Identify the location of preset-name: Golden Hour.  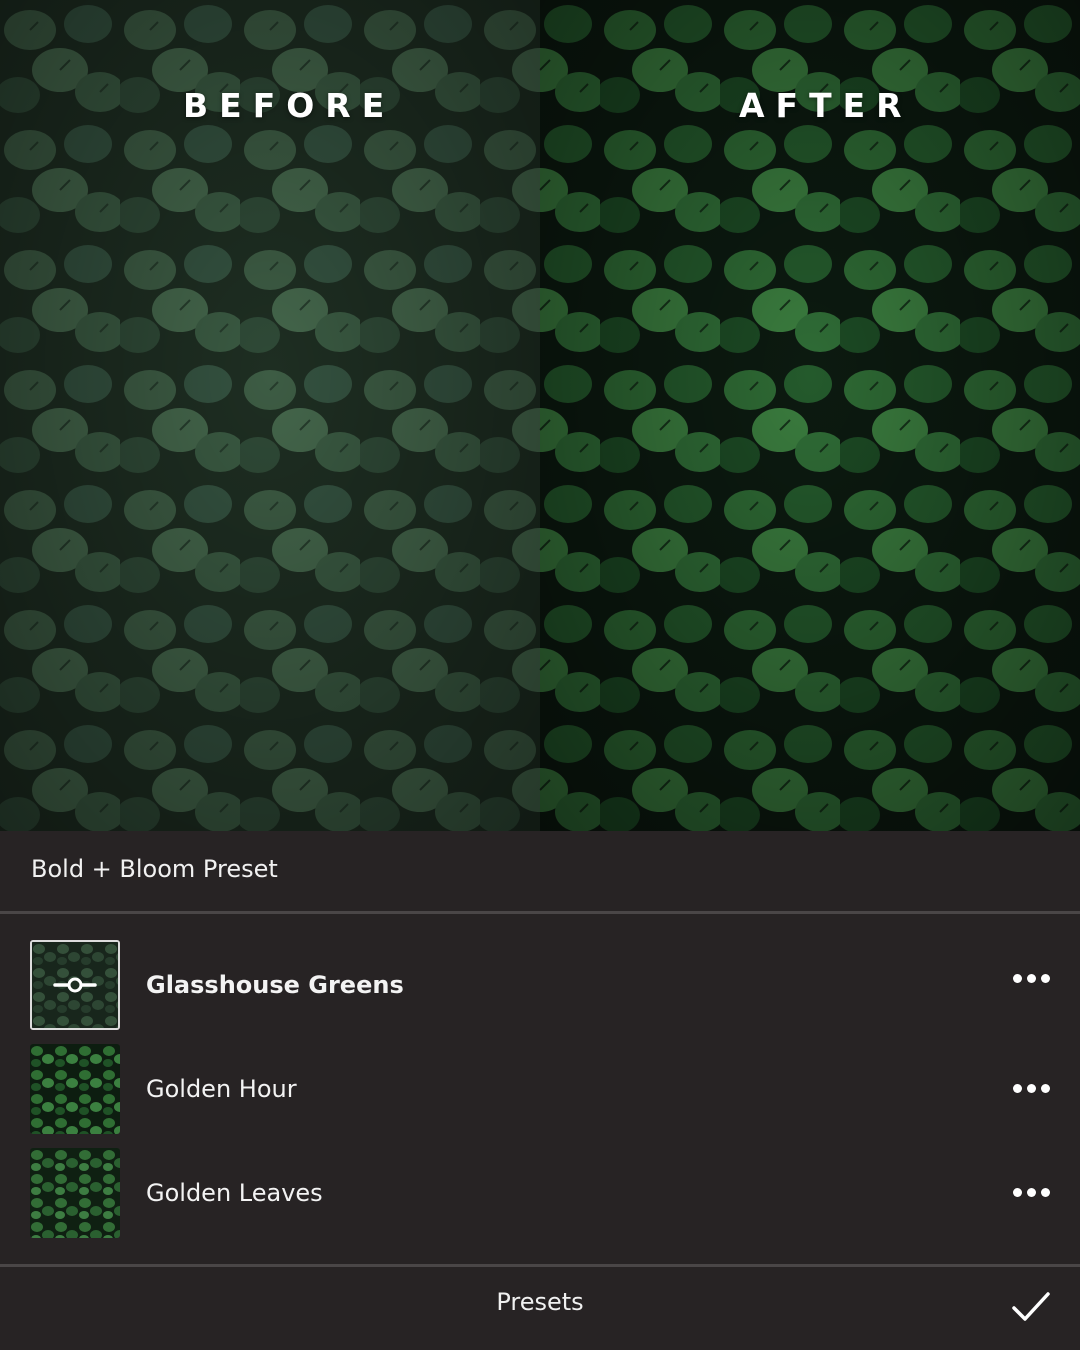
(221, 1089).